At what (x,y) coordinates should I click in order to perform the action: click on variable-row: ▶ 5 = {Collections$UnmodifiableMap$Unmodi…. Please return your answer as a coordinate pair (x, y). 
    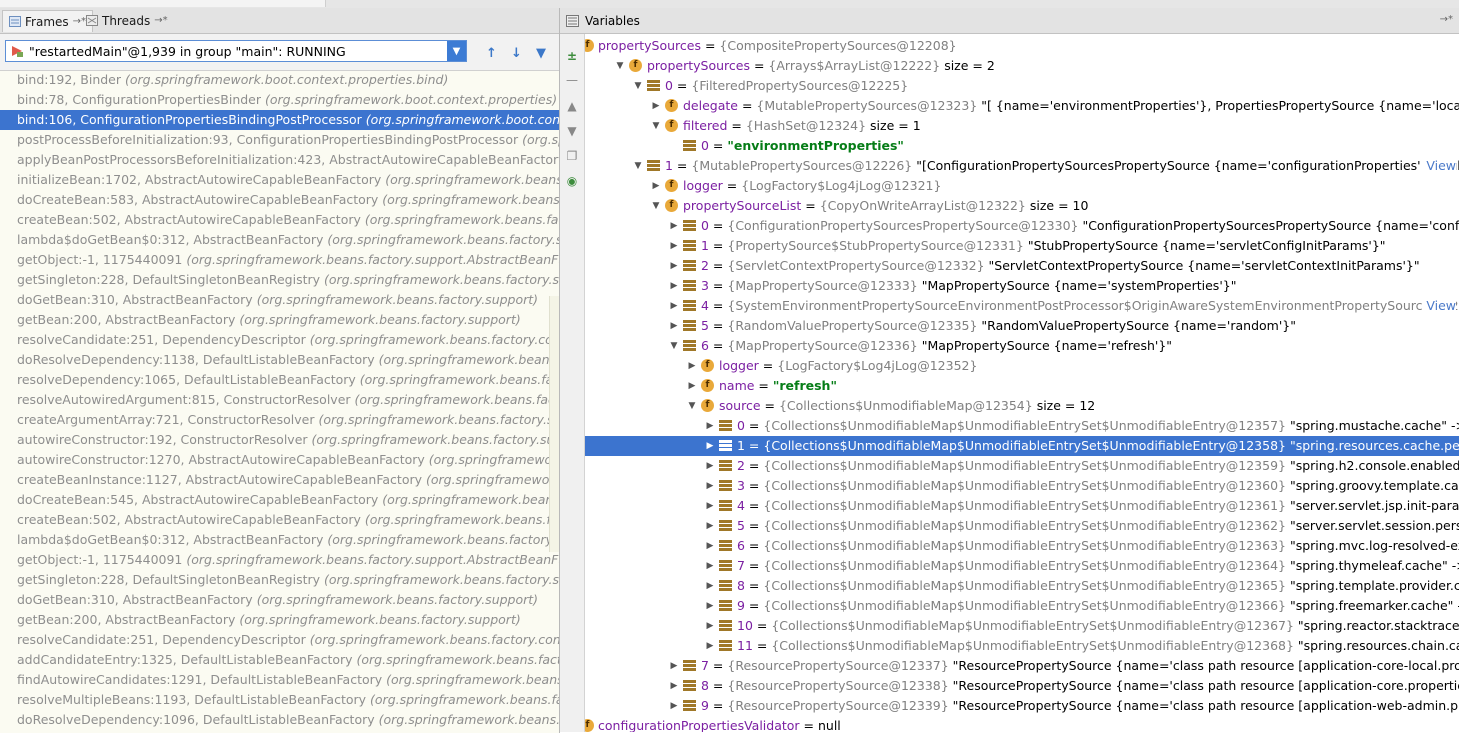
    Looking at the image, I should click on (1022, 526).